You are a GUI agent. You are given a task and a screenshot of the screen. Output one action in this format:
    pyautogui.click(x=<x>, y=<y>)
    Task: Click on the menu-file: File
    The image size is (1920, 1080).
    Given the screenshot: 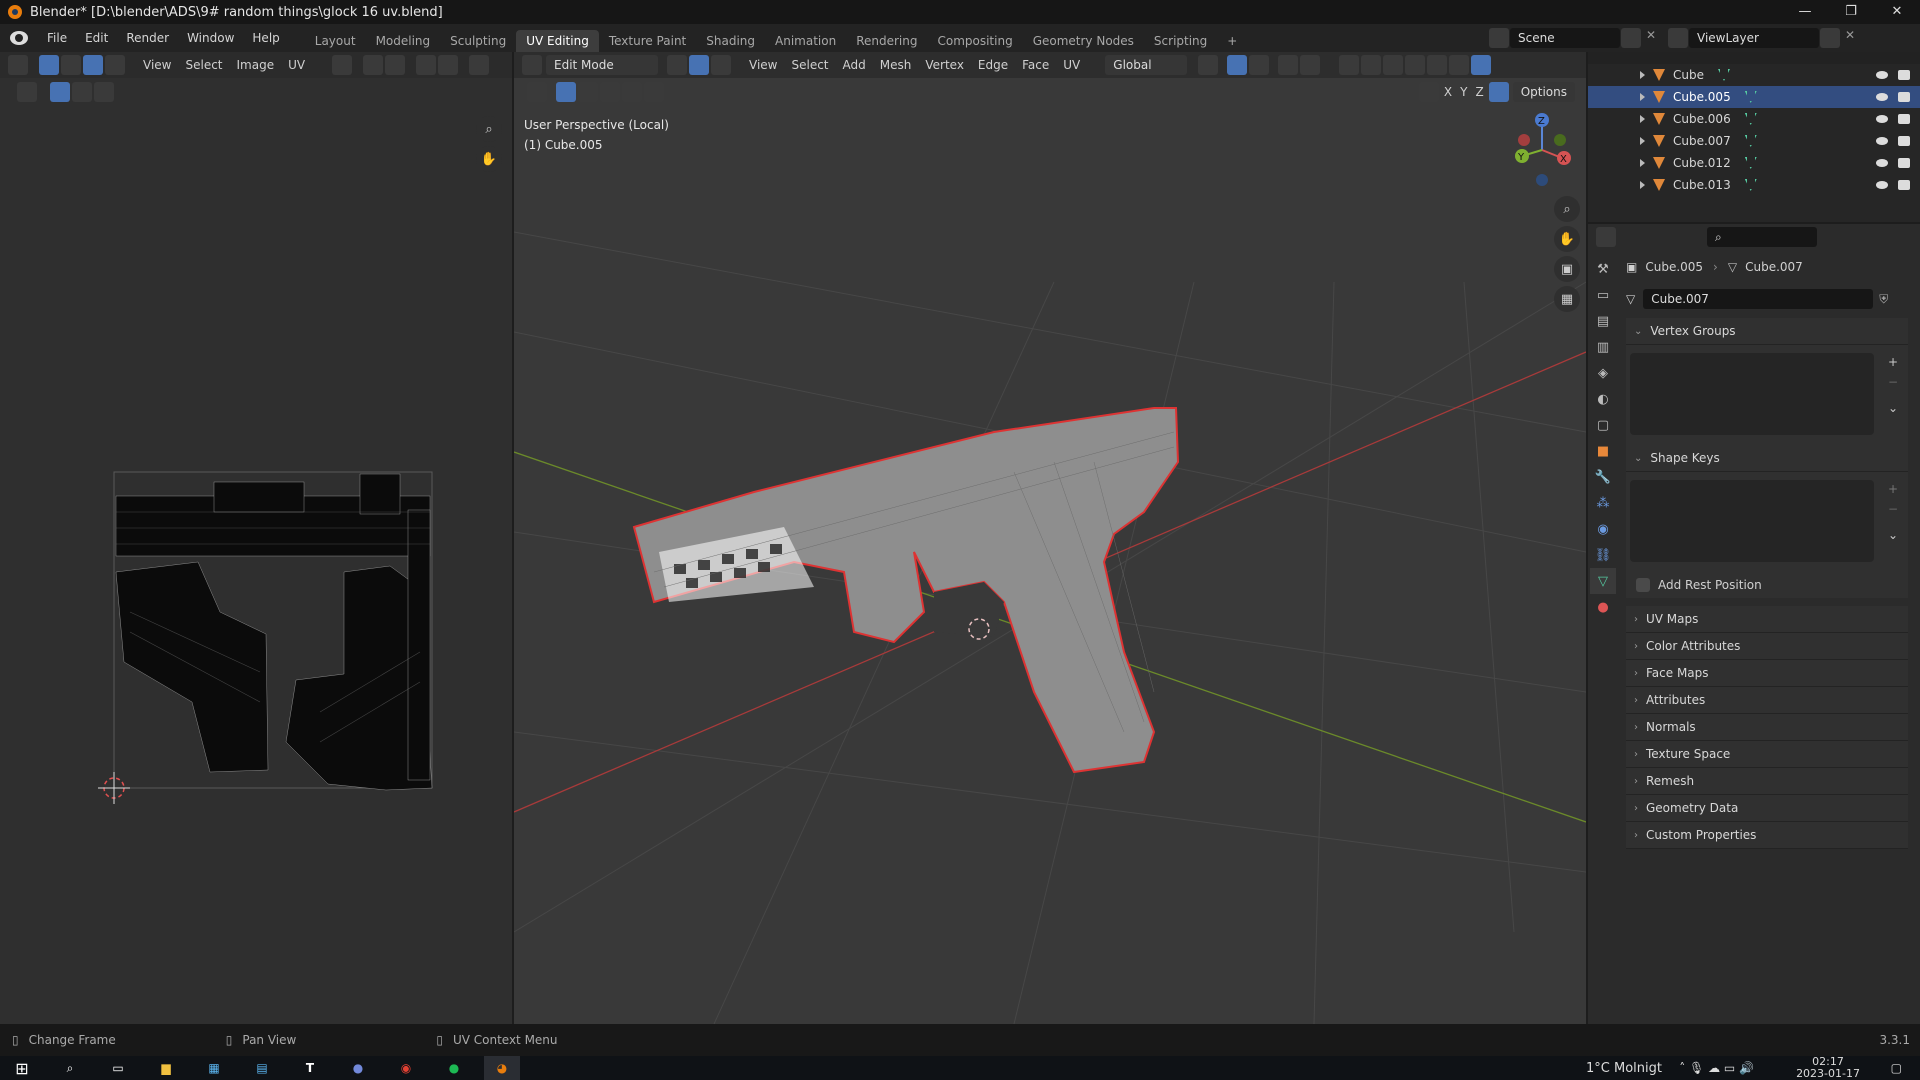 What is the action you would take?
    pyautogui.click(x=57, y=38)
    